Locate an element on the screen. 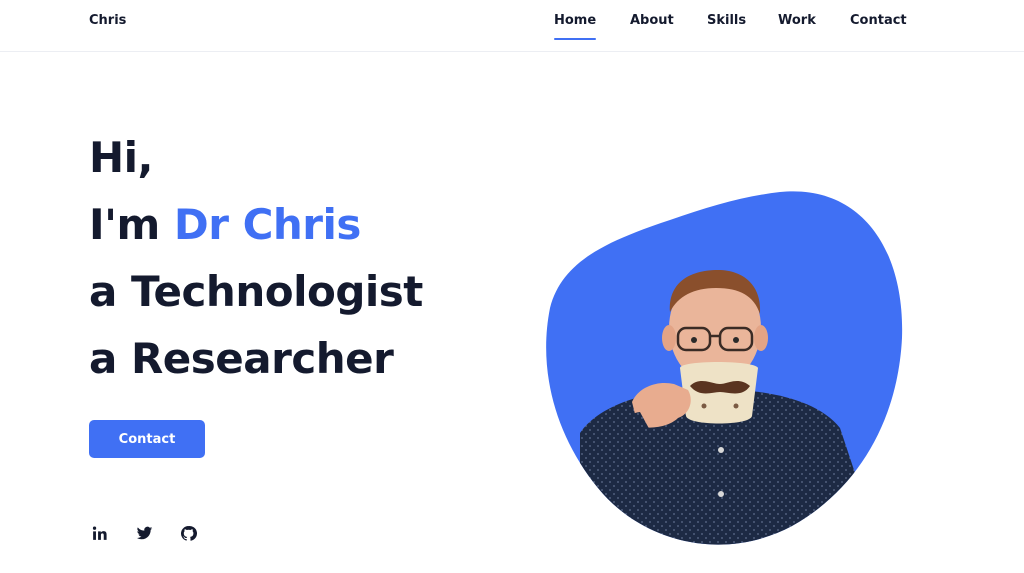 This screenshot has width=1024, height=573. github-link is located at coordinates (188, 533).